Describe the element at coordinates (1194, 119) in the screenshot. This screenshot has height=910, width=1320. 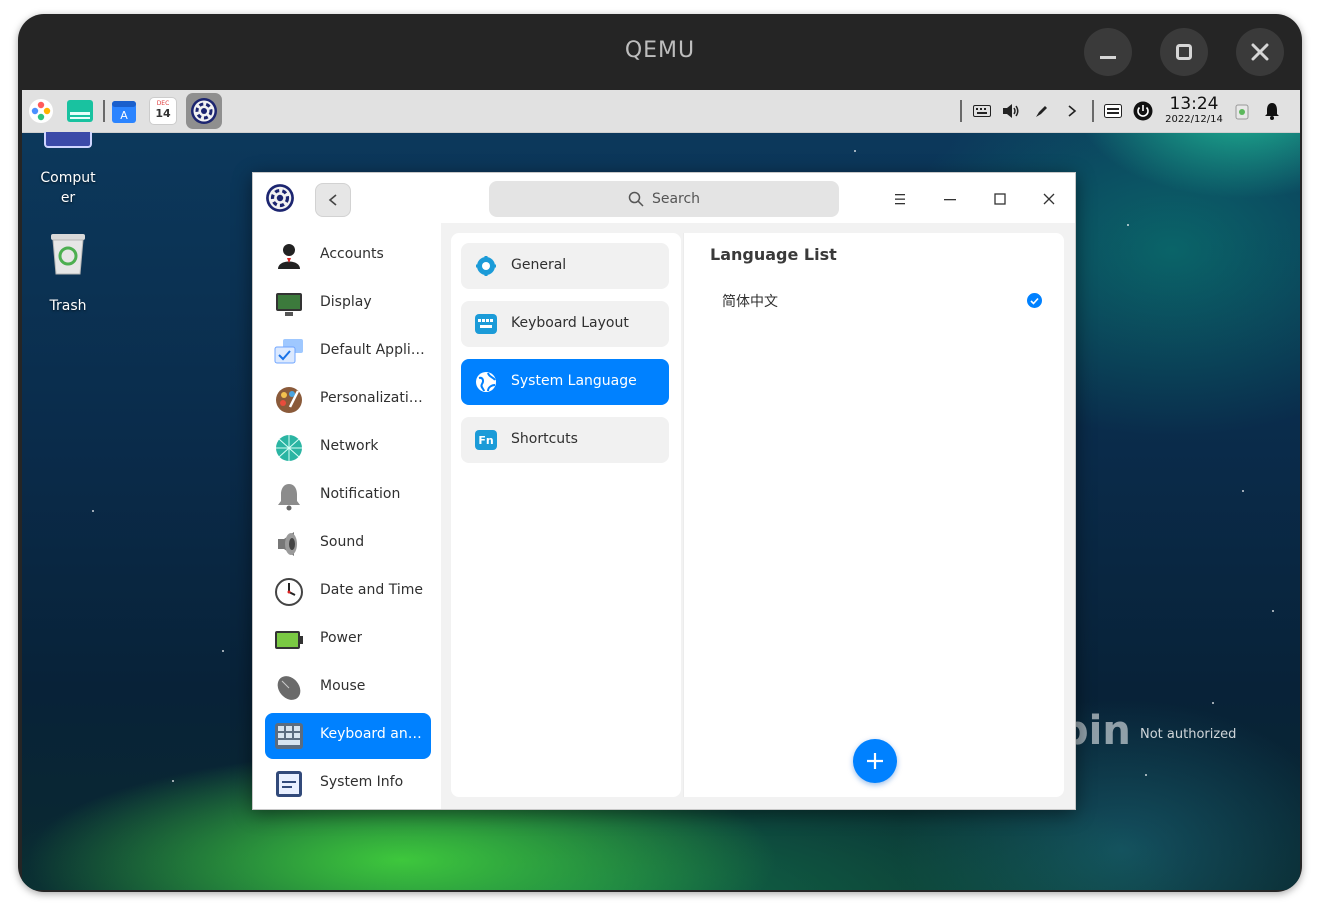
I see `clock-date: 2022/12/14` at that location.